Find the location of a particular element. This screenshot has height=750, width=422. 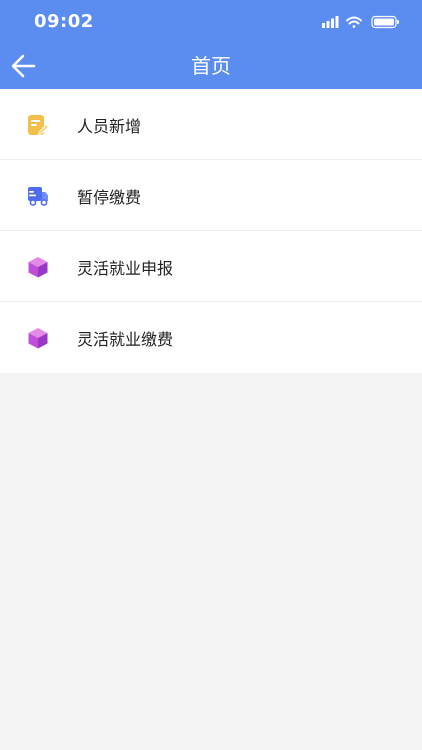

signal-icon is located at coordinates (330, 22).